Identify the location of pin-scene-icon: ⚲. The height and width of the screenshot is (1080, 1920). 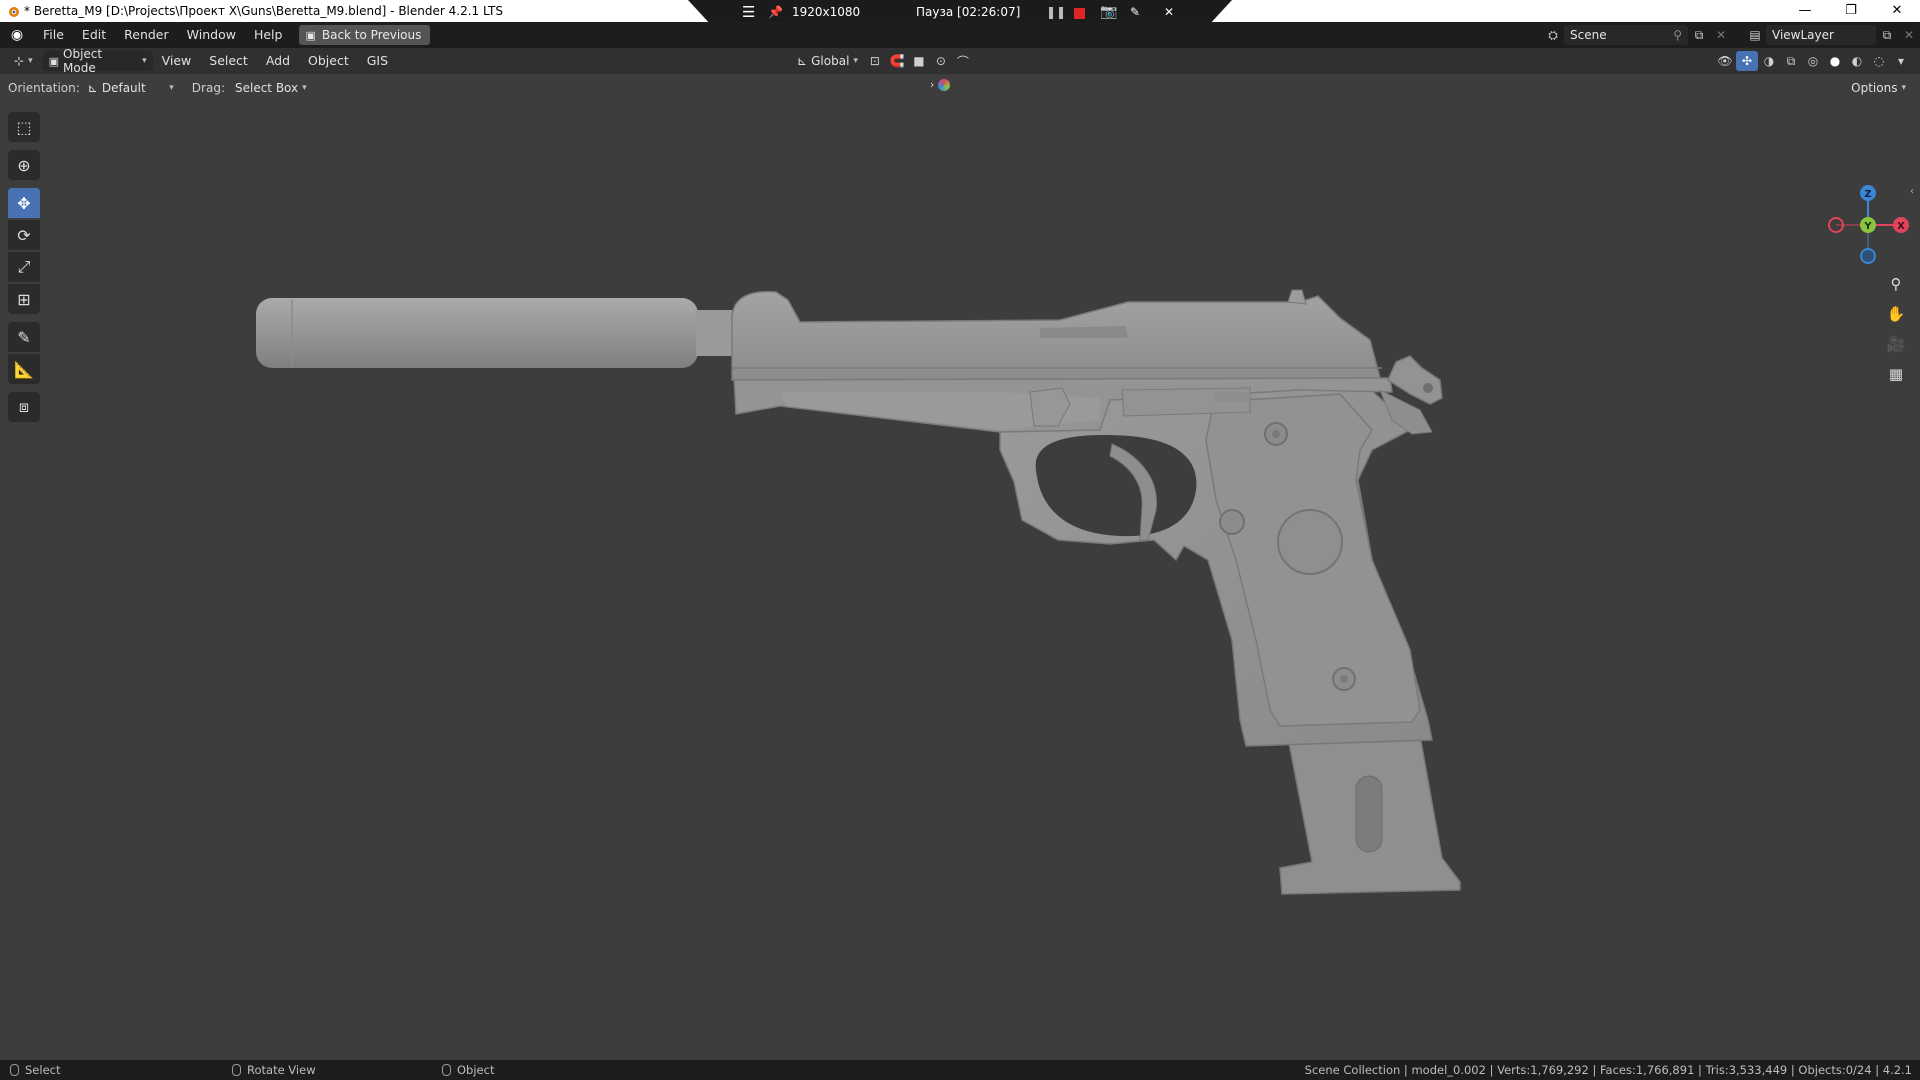
(1677, 35).